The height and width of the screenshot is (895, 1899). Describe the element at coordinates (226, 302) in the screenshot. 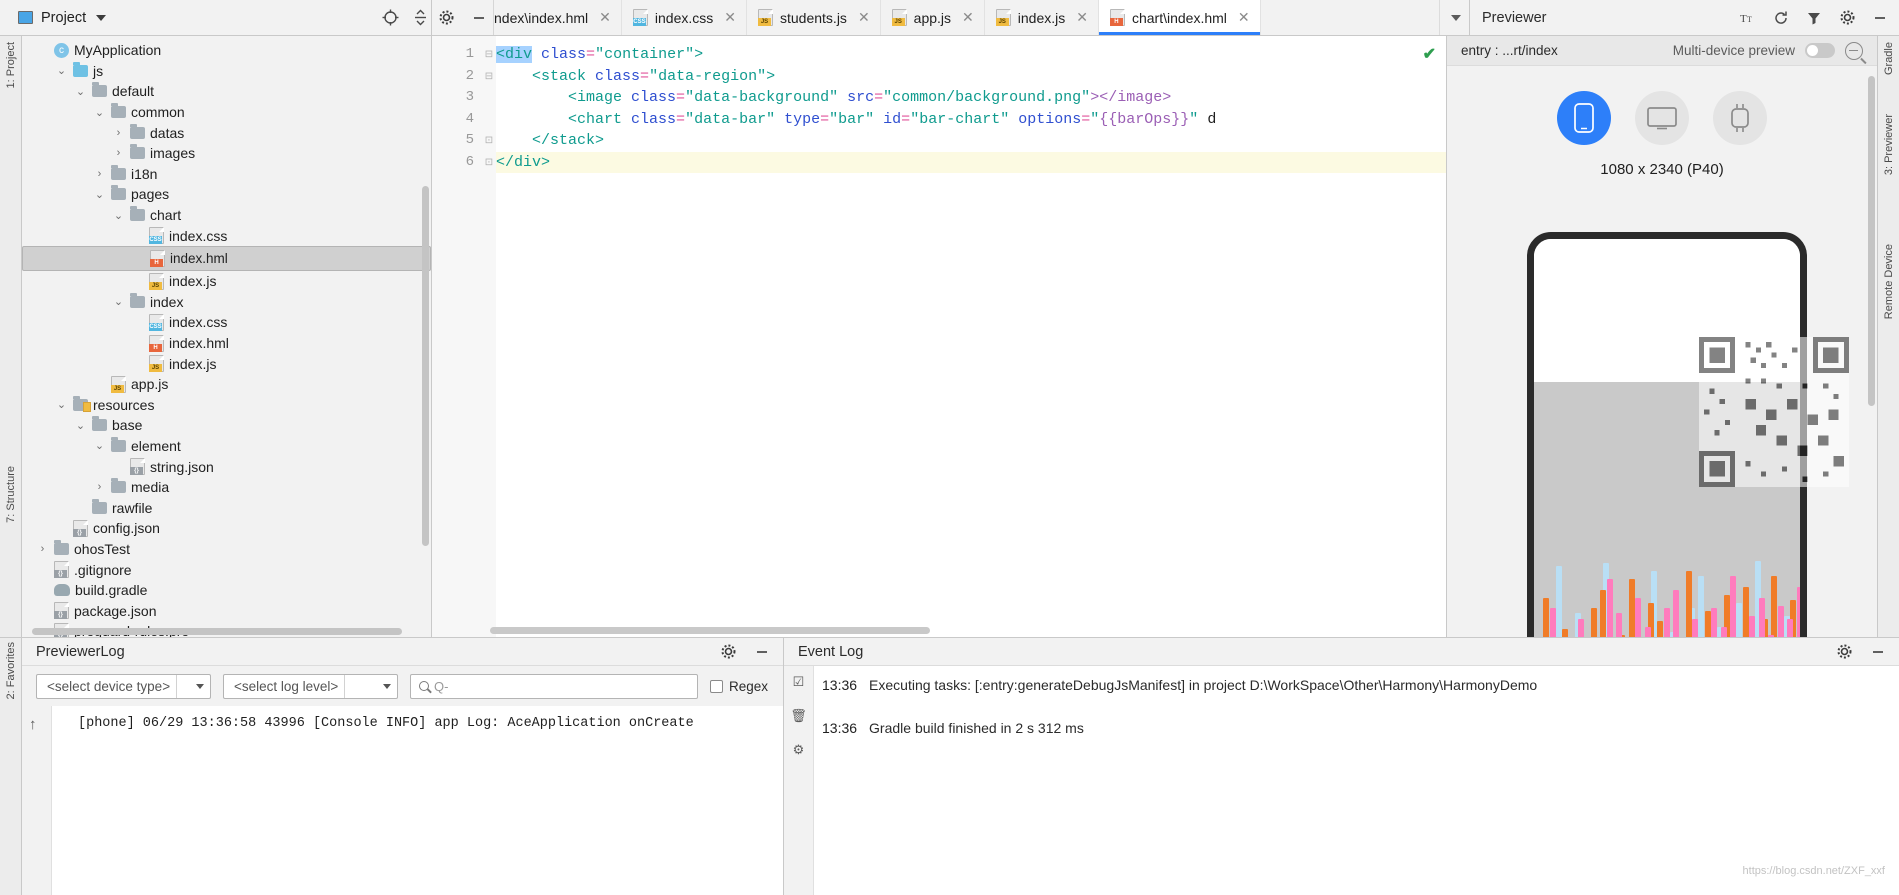

I see `tree-row: ⌄ index` at that location.